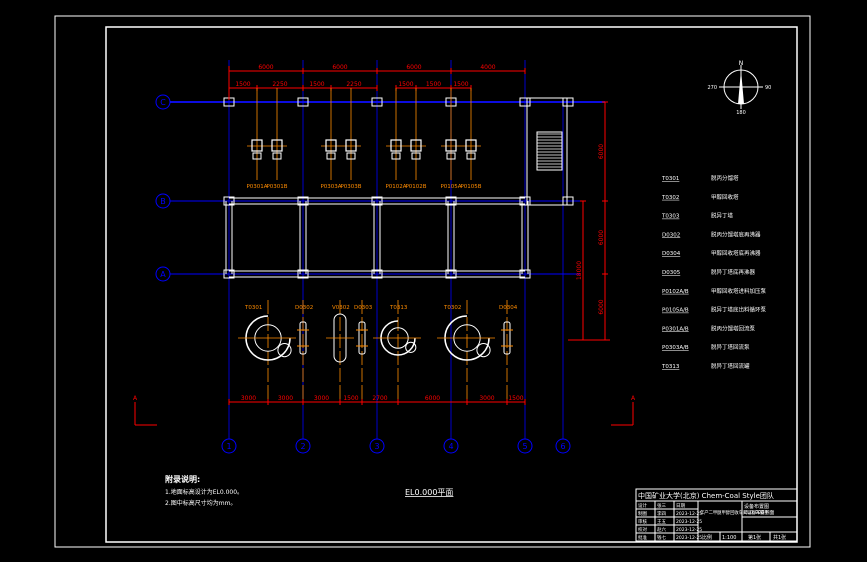  Describe the element at coordinates (579, 270) in the screenshot. I see `total-dimension-text: 18000` at that location.